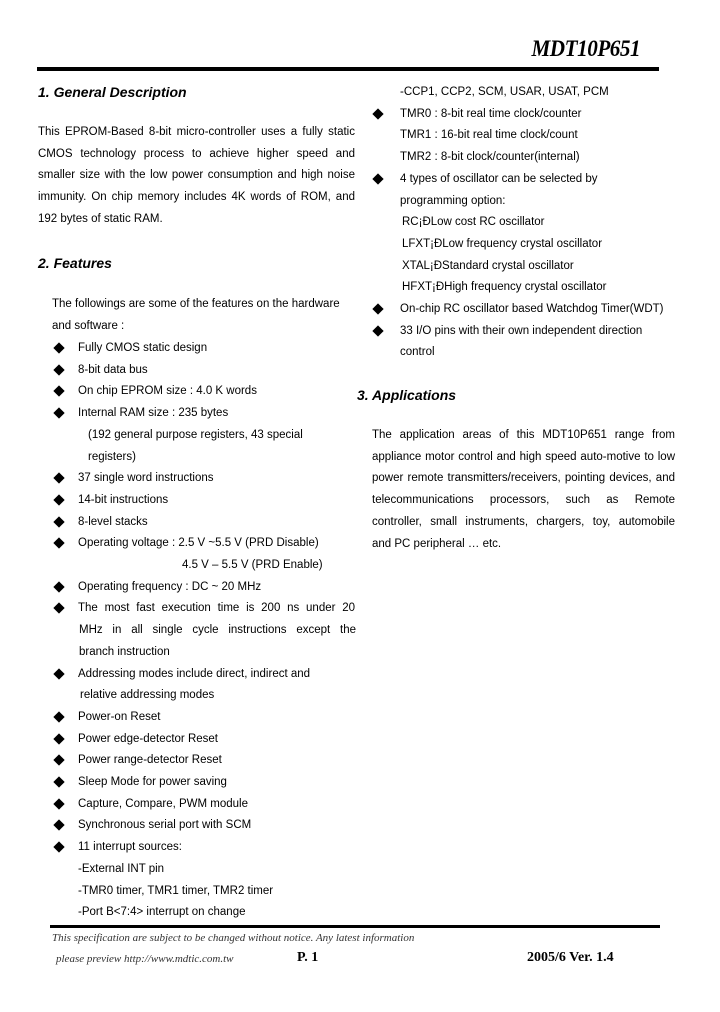 The height and width of the screenshot is (1012, 720). What do you see at coordinates (100, 218) in the screenshot?
I see `paragraph-line: 192 bytes of static RAM.` at bounding box center [100, 218].